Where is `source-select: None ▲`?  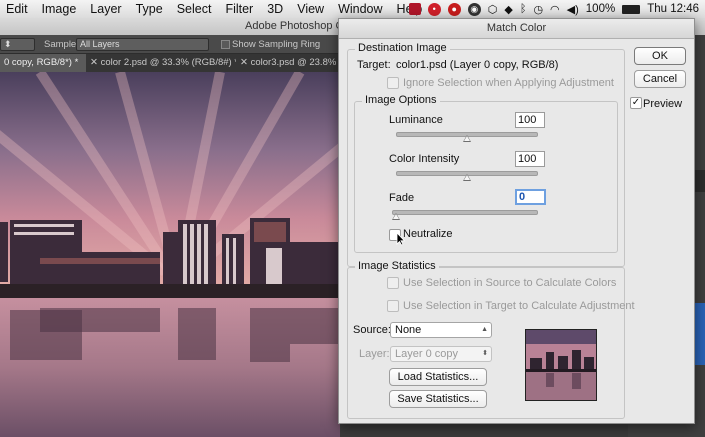 source-select: None ▲ is located at coordinates (441, 330).